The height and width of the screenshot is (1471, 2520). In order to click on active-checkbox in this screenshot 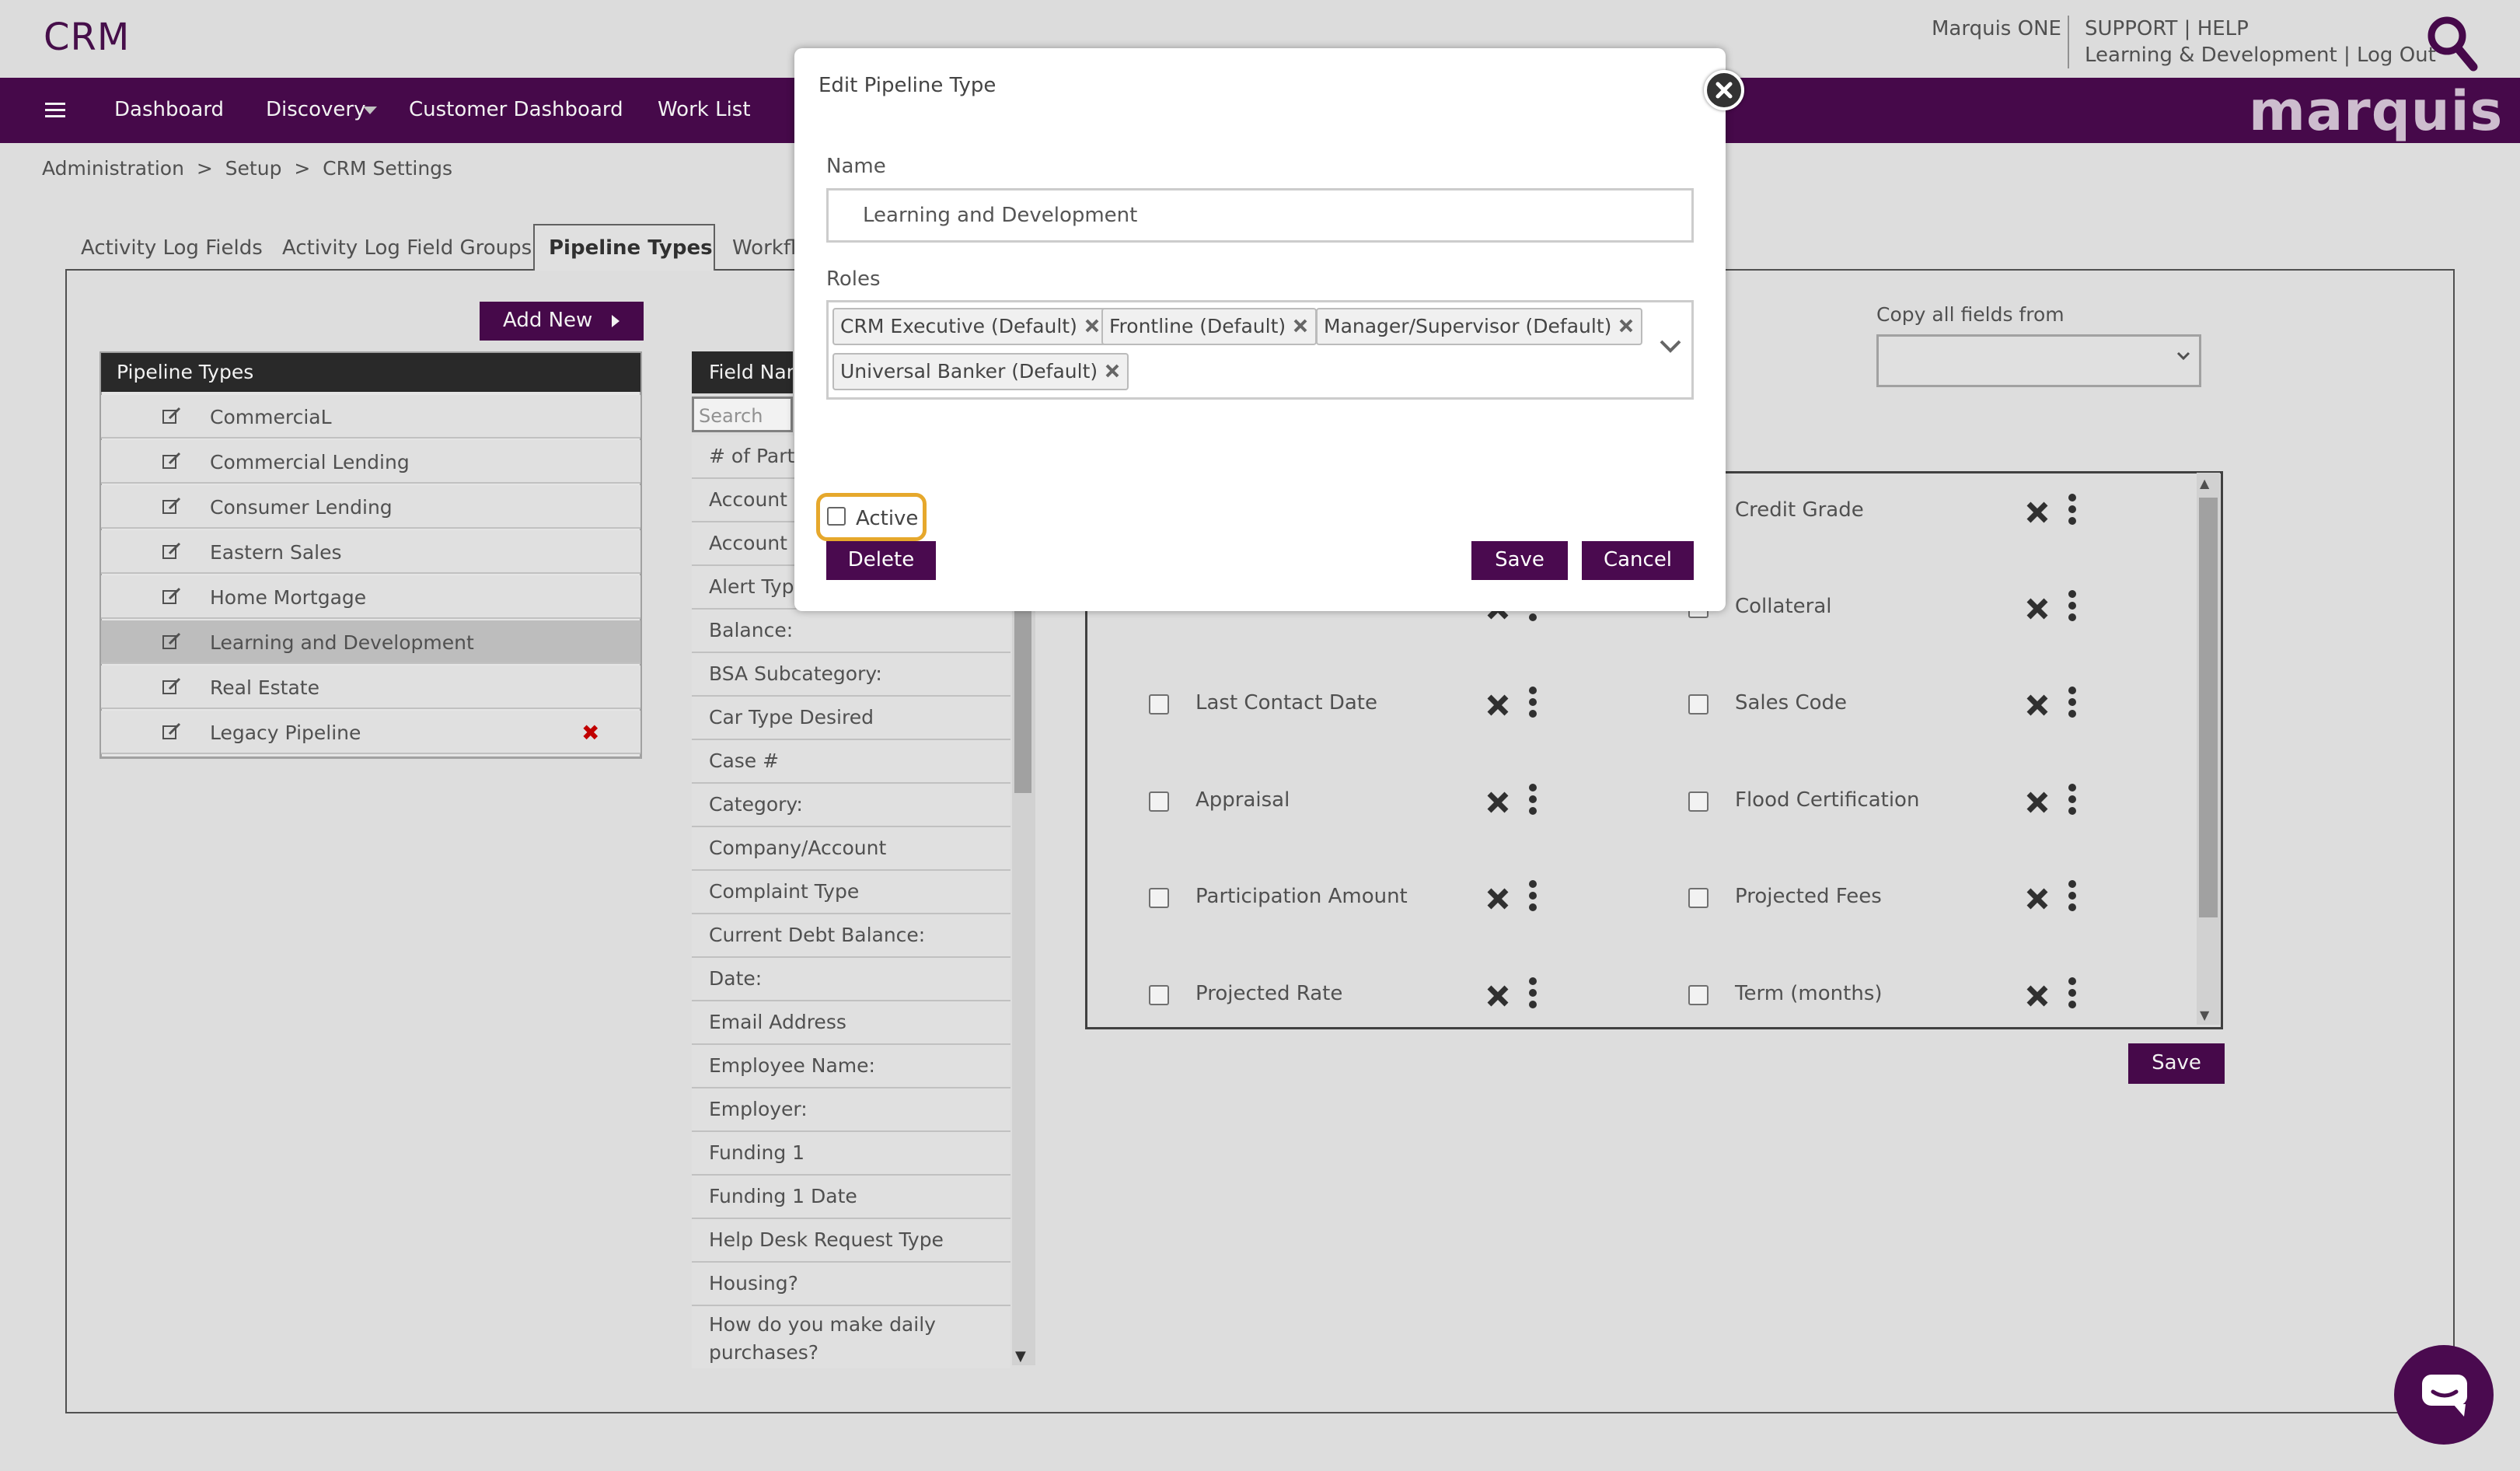, I will do `click(837, 516)`.